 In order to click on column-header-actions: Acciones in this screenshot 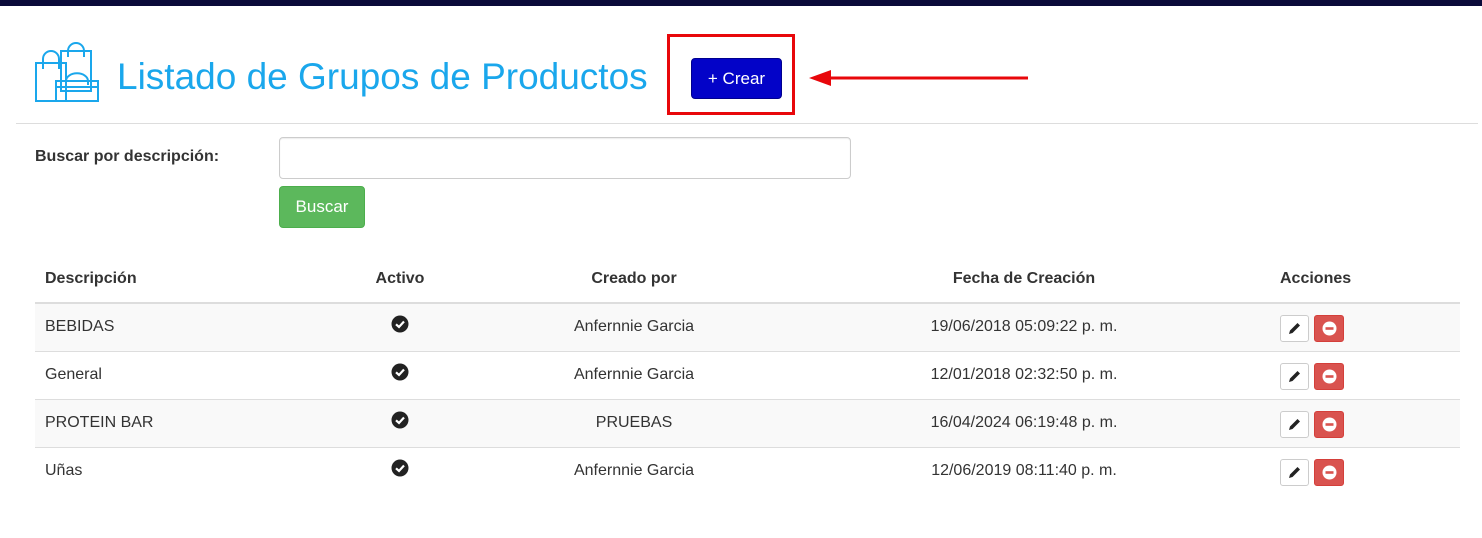, I will do `click(1370, 280)`.